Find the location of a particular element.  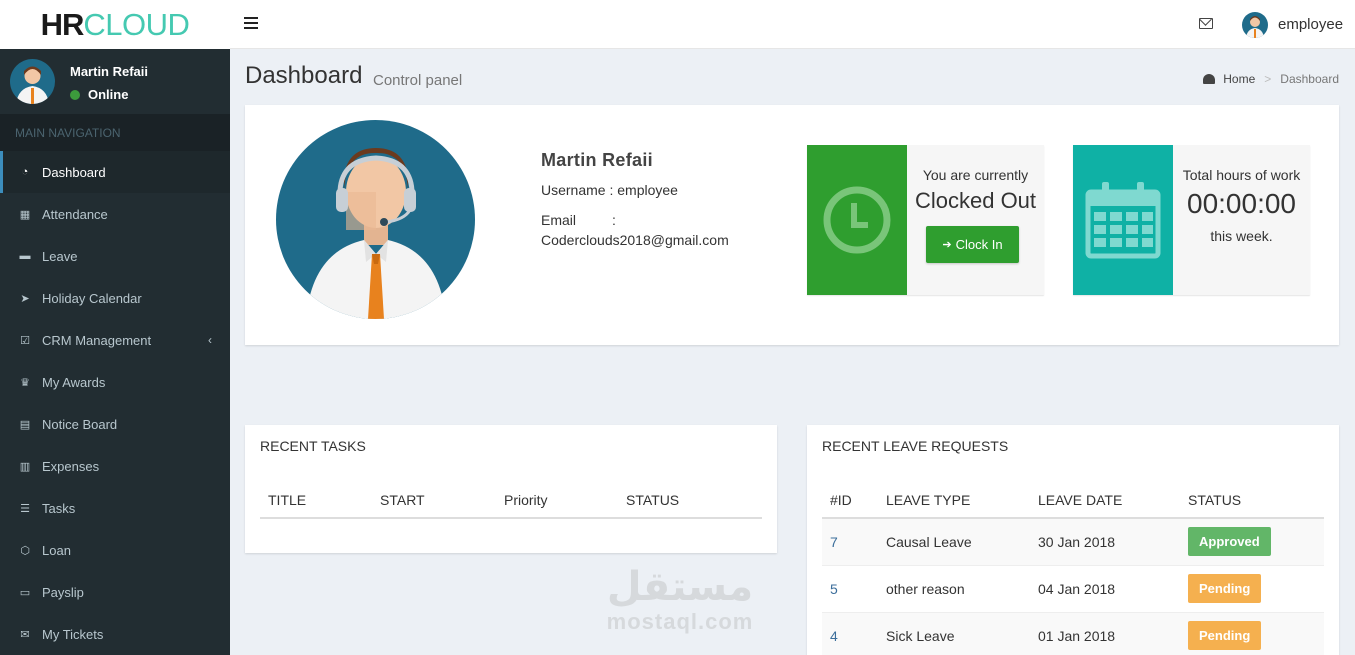

sidebar-user-panel: Martin Refaii Online is located at coordinates (115, 81).